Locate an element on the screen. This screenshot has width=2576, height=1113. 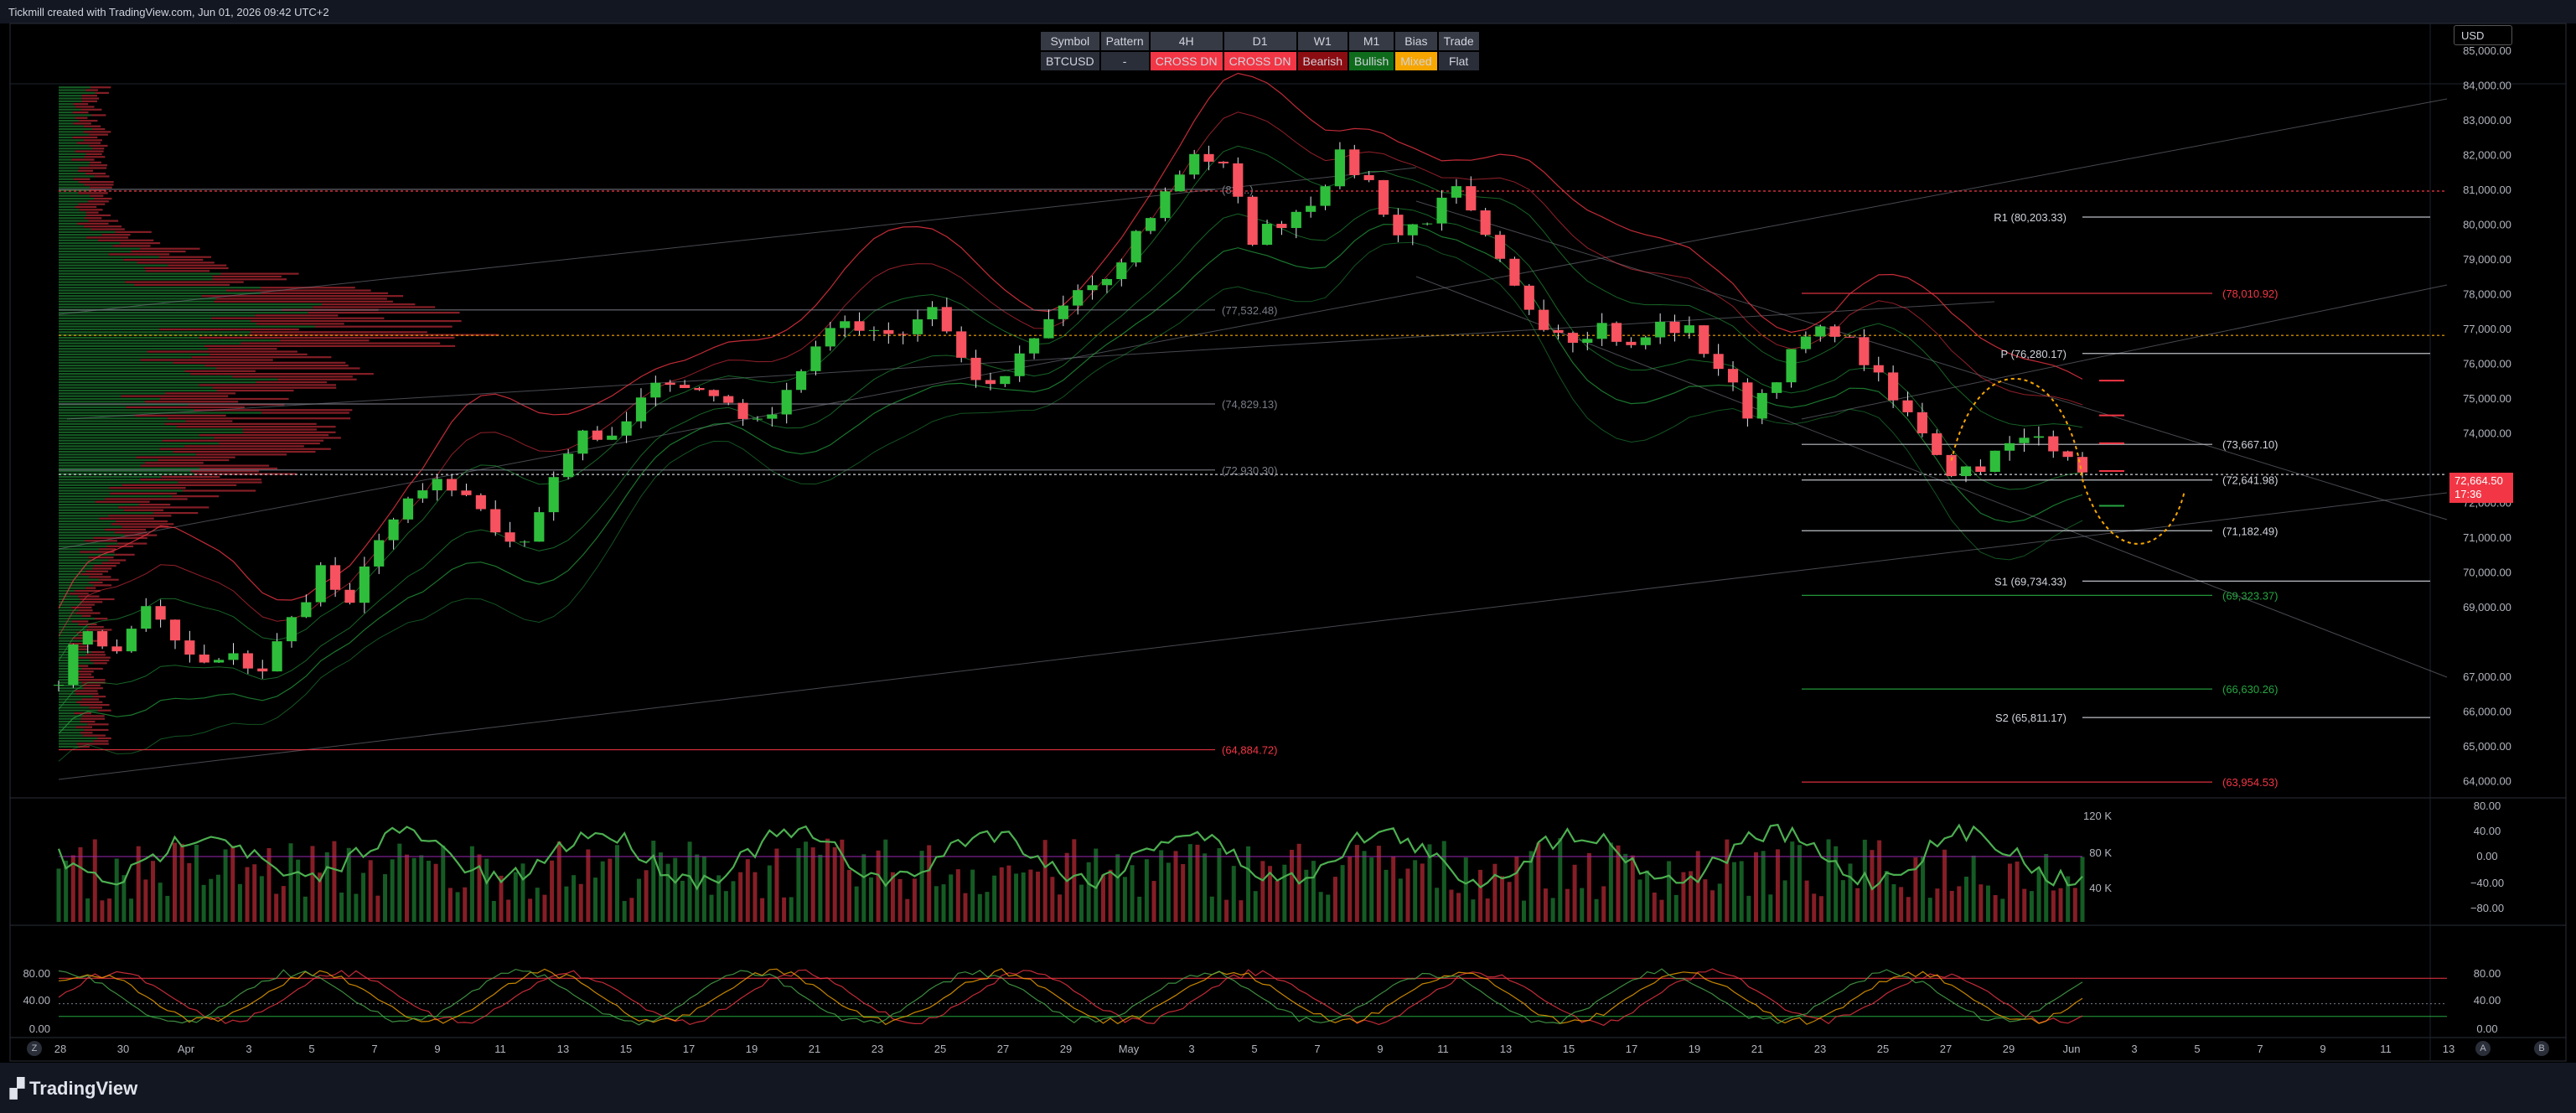
log-scale-button: B is located at coordinates (2541, 1048).